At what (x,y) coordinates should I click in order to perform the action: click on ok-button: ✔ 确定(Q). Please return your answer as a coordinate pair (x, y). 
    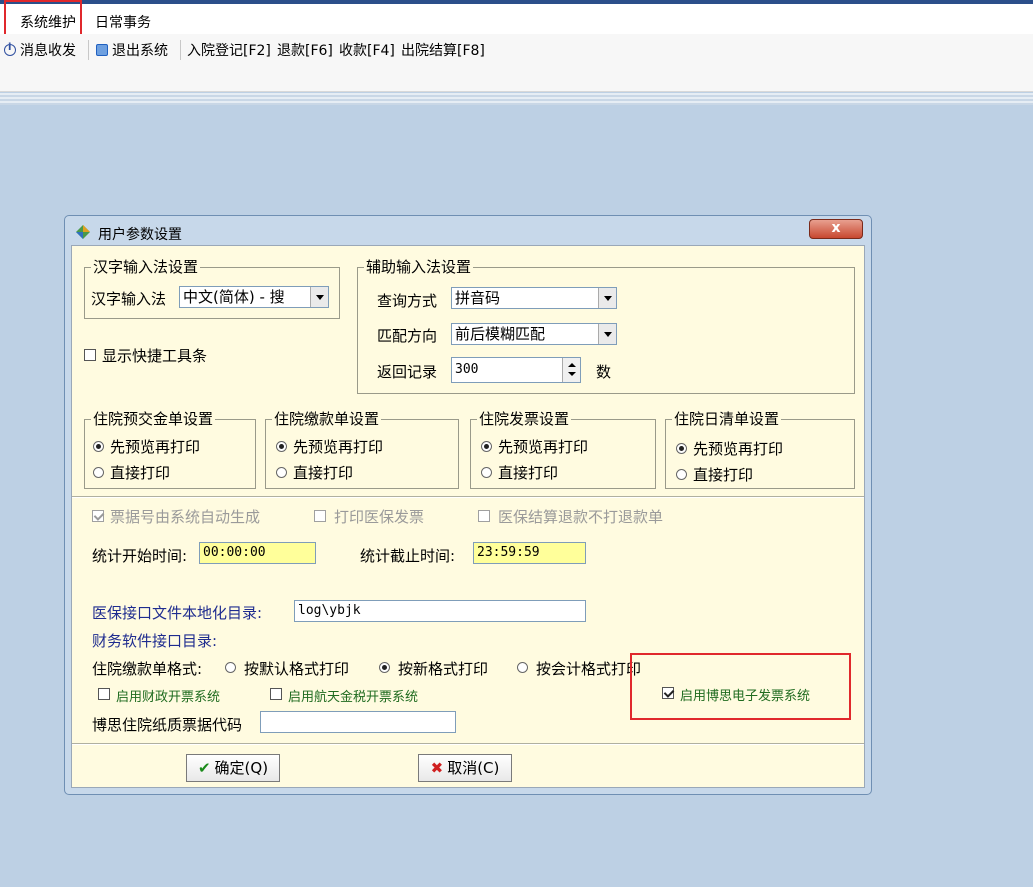
    Looking at the image, I should click on (233, 768).